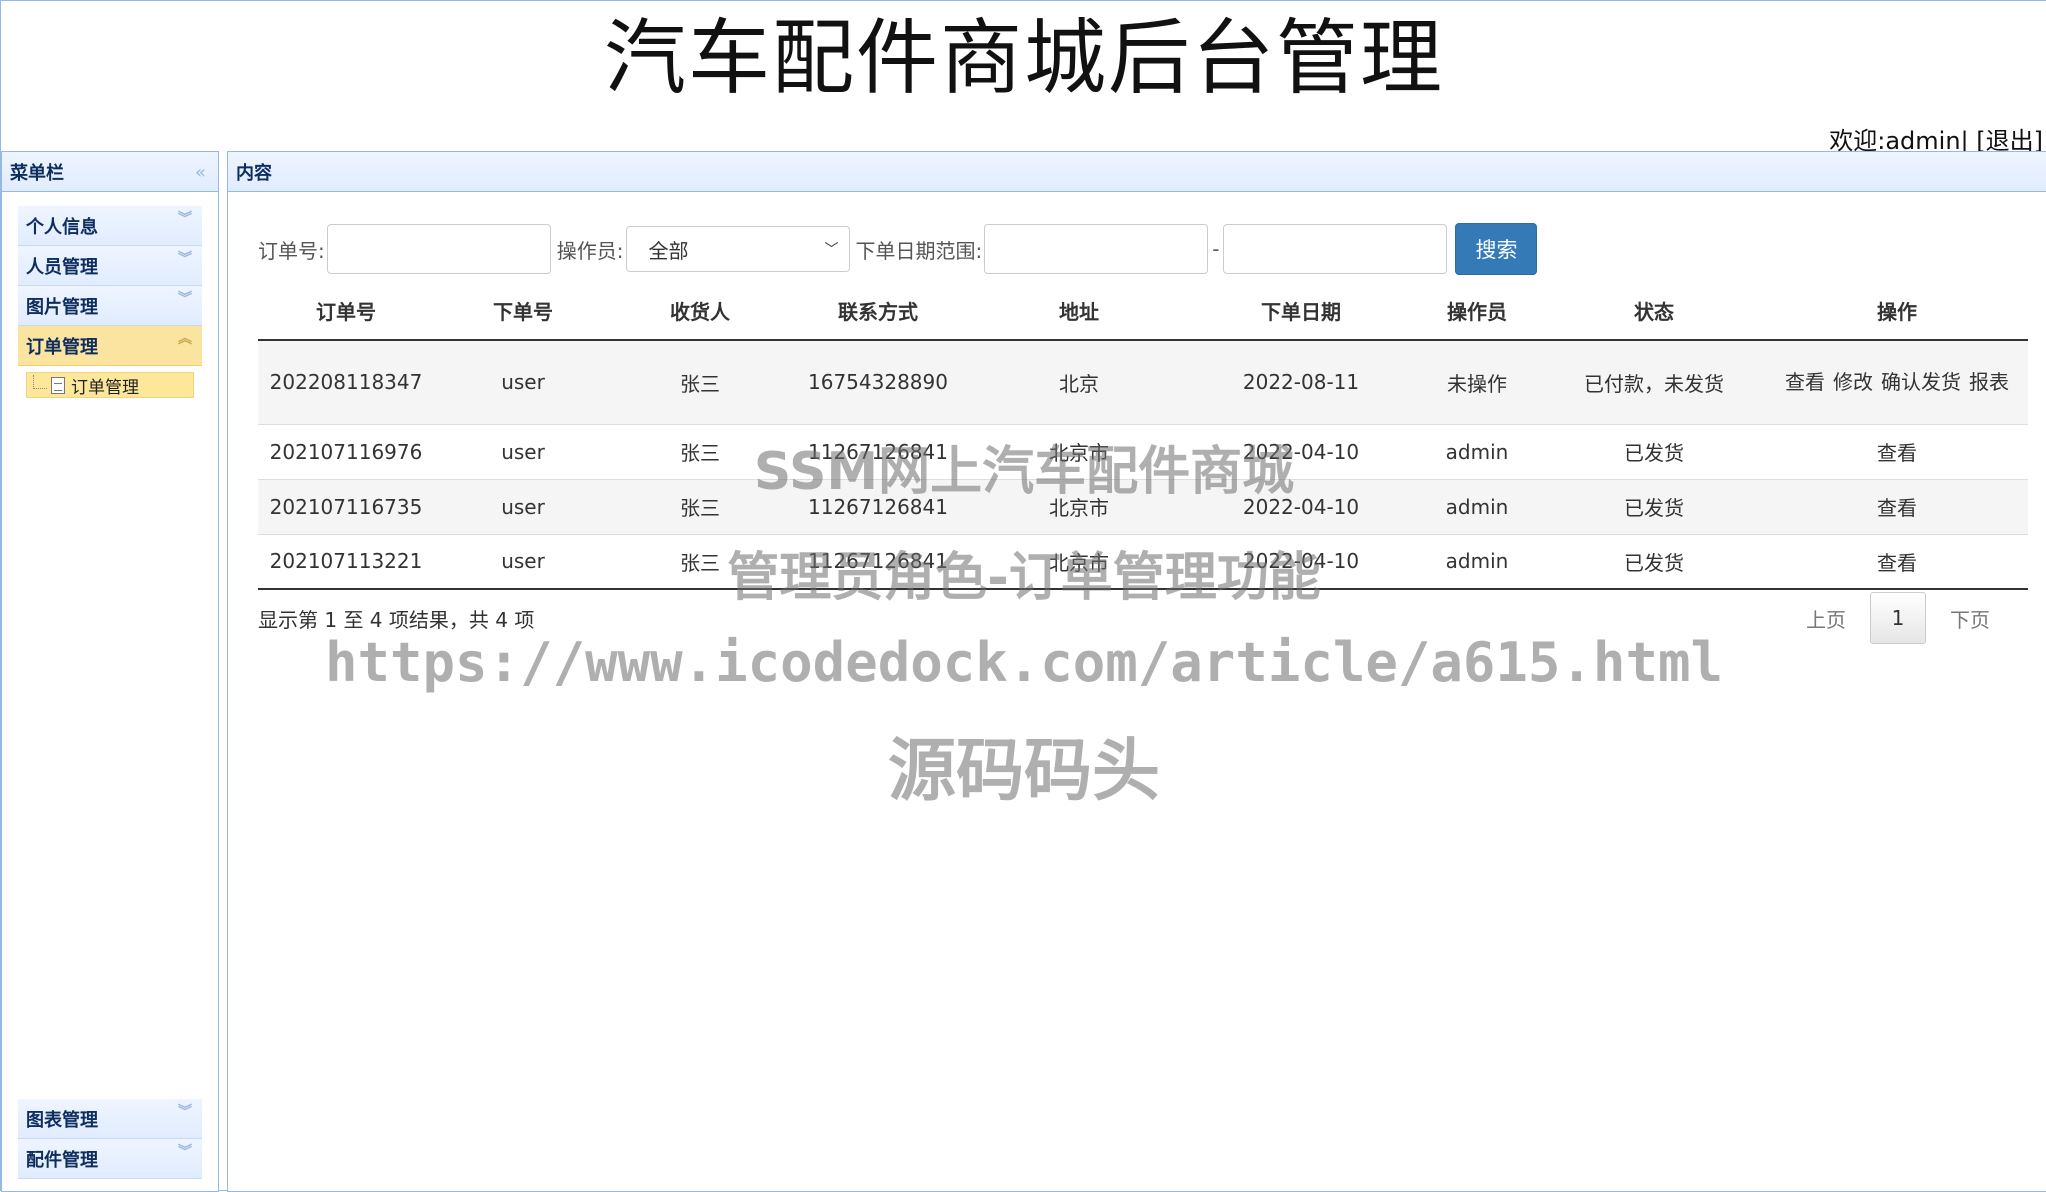 The width and height of the screenshot is (2046, 1192). What do you see at coordinates (110, 226) in the screenshot?
I see `sidebar-item-personal-info: 个人信息 ︾` at bounding box center [110, 226].